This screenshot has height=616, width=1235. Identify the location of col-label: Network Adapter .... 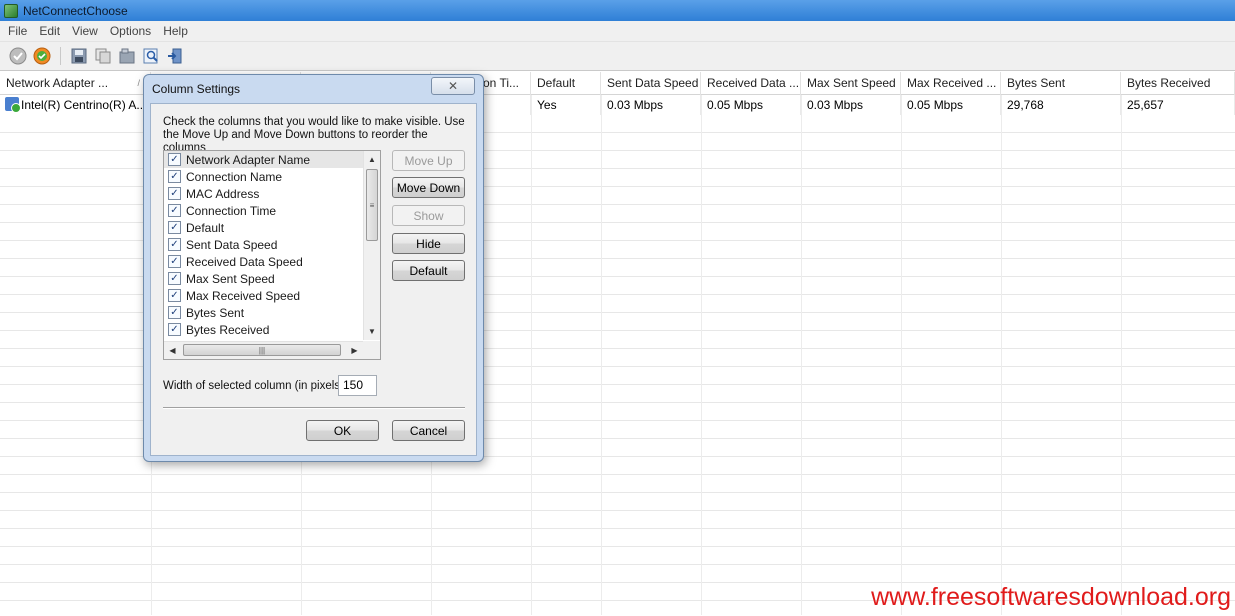
(57, 83).